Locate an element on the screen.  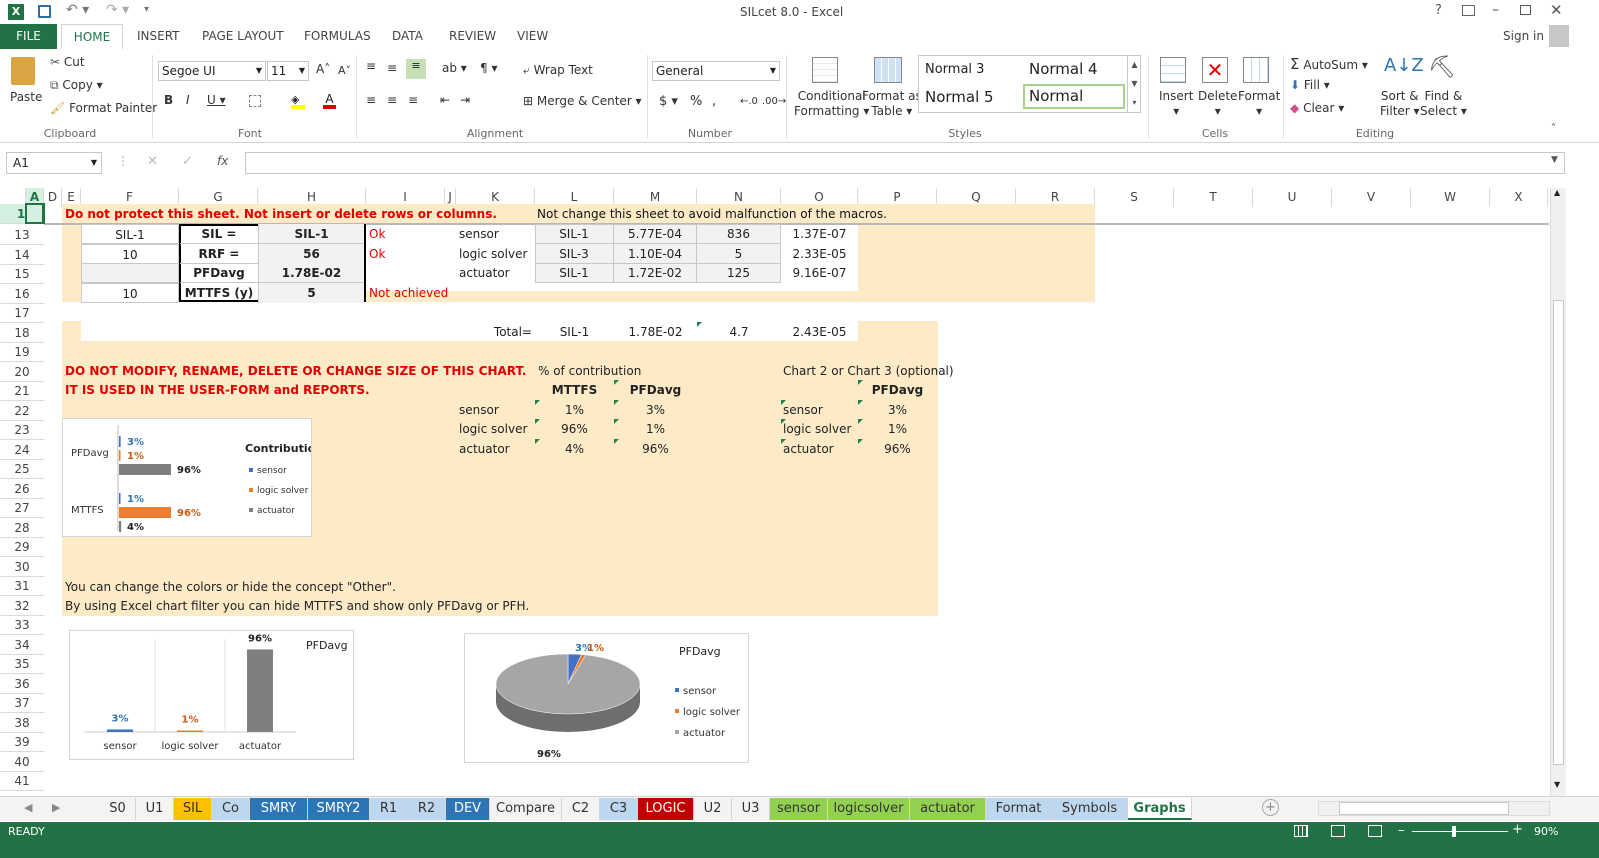
sheet-tab-logicsolver: logicsolver is located at coordinates (869, 809).